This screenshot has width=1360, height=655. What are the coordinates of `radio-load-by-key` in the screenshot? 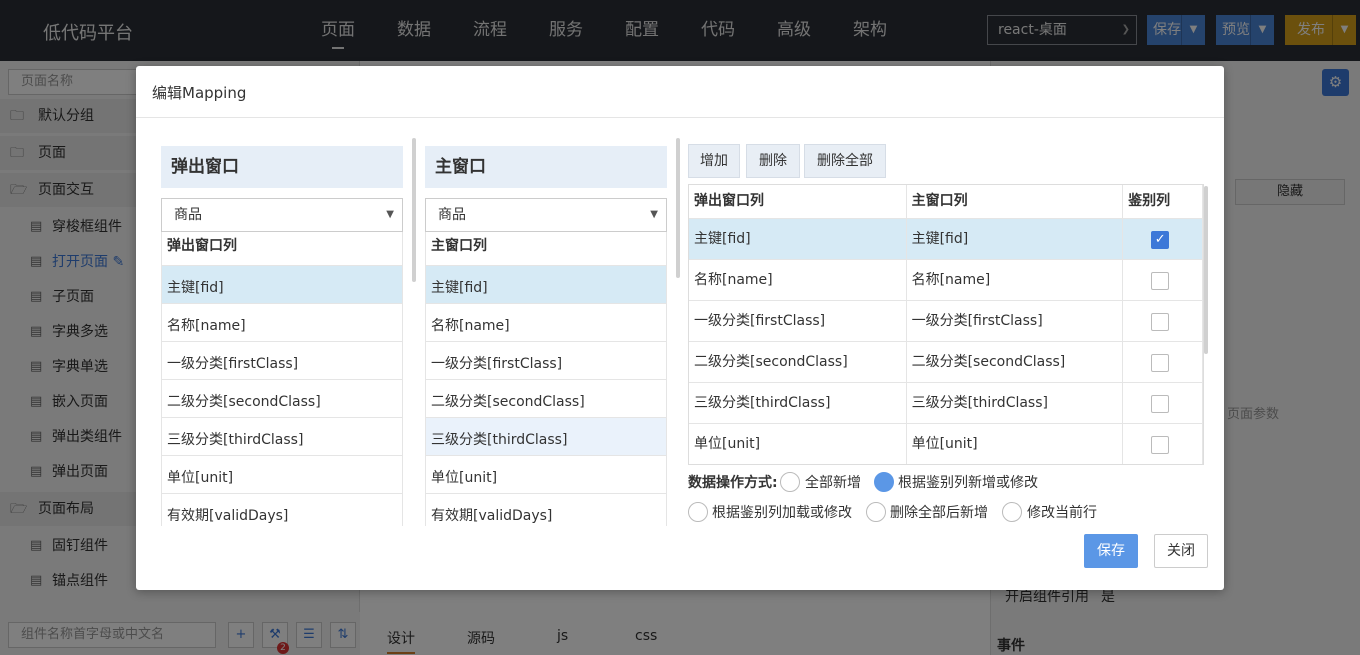 It's located at (698, 512).